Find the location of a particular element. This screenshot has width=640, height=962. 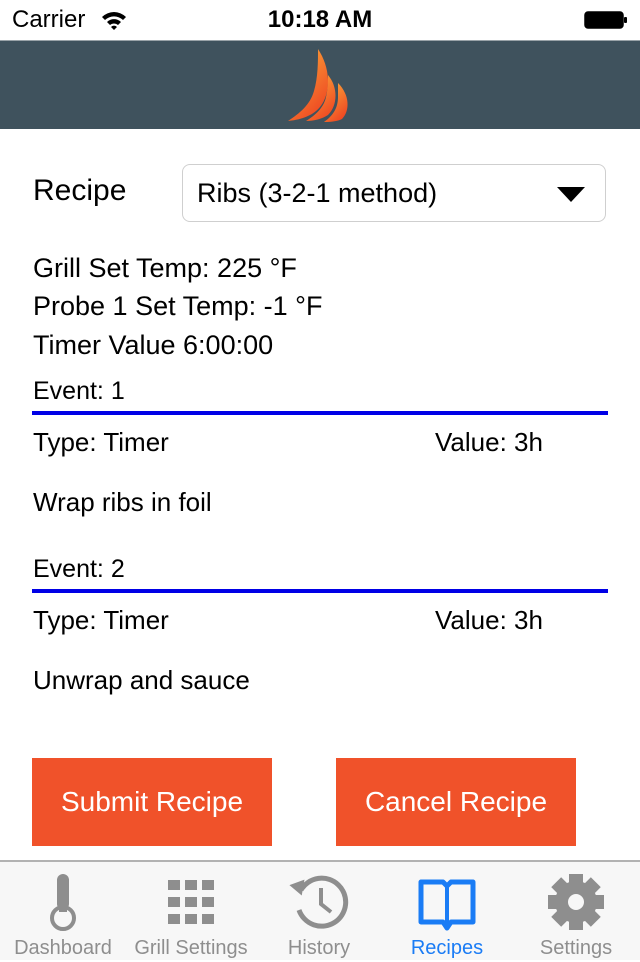

tab-grill-settings: Grill Settings is located at coordinates (191, 912).